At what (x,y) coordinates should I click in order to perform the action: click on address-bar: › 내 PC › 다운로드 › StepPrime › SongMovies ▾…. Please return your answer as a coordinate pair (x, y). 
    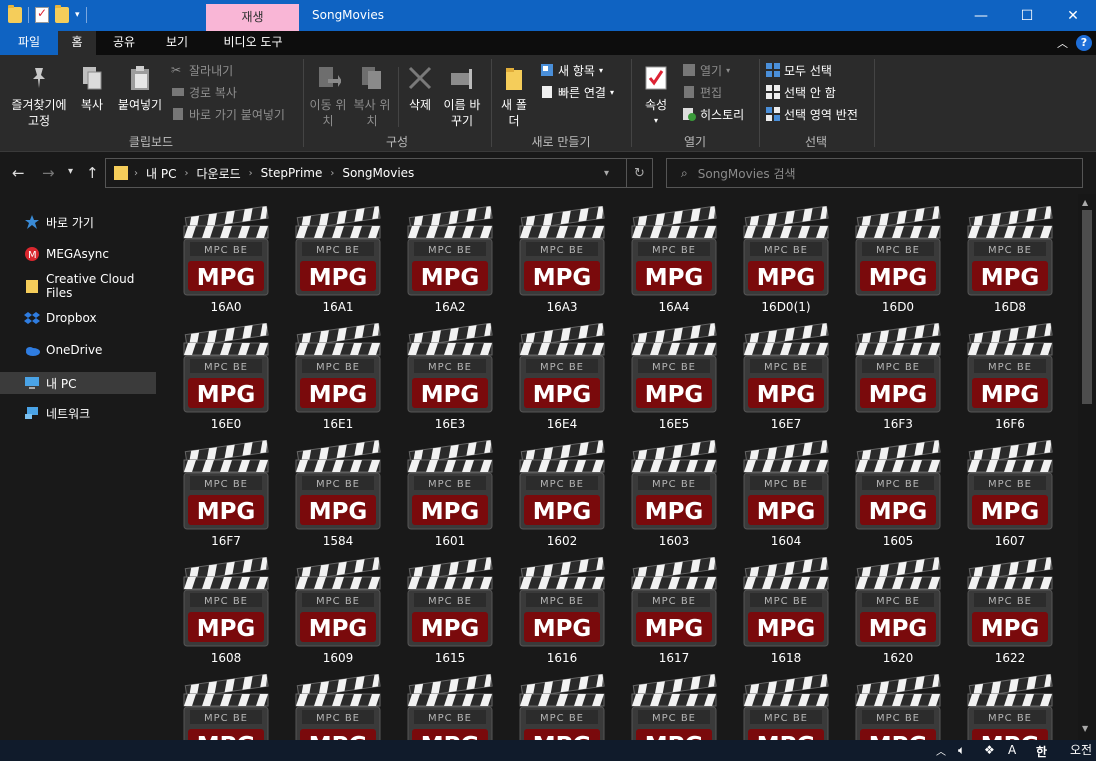
    Looking at the image, I should click on (379, 173).